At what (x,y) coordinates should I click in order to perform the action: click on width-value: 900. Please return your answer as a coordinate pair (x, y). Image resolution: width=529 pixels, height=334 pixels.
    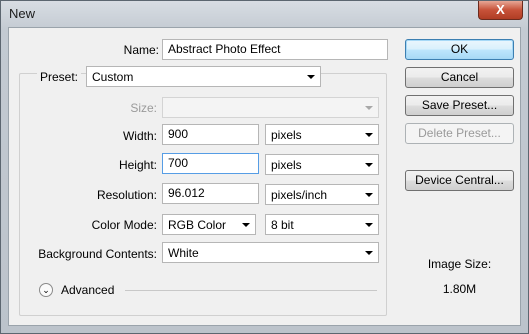
    Looking at the image, I should click on (178, 134).